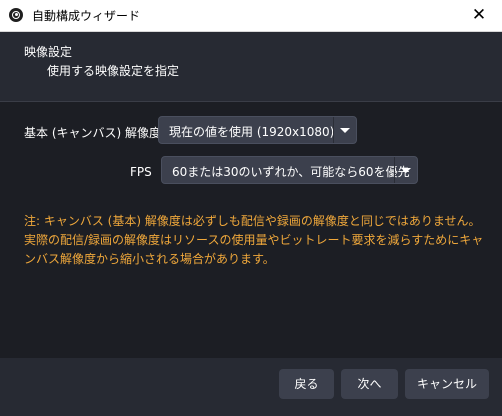  What do you see at coordinates (92, 133) in the screenshot?
I see `resolution-label: 基本 (キャンバス) 解像度` at bounding box center [92, 133].